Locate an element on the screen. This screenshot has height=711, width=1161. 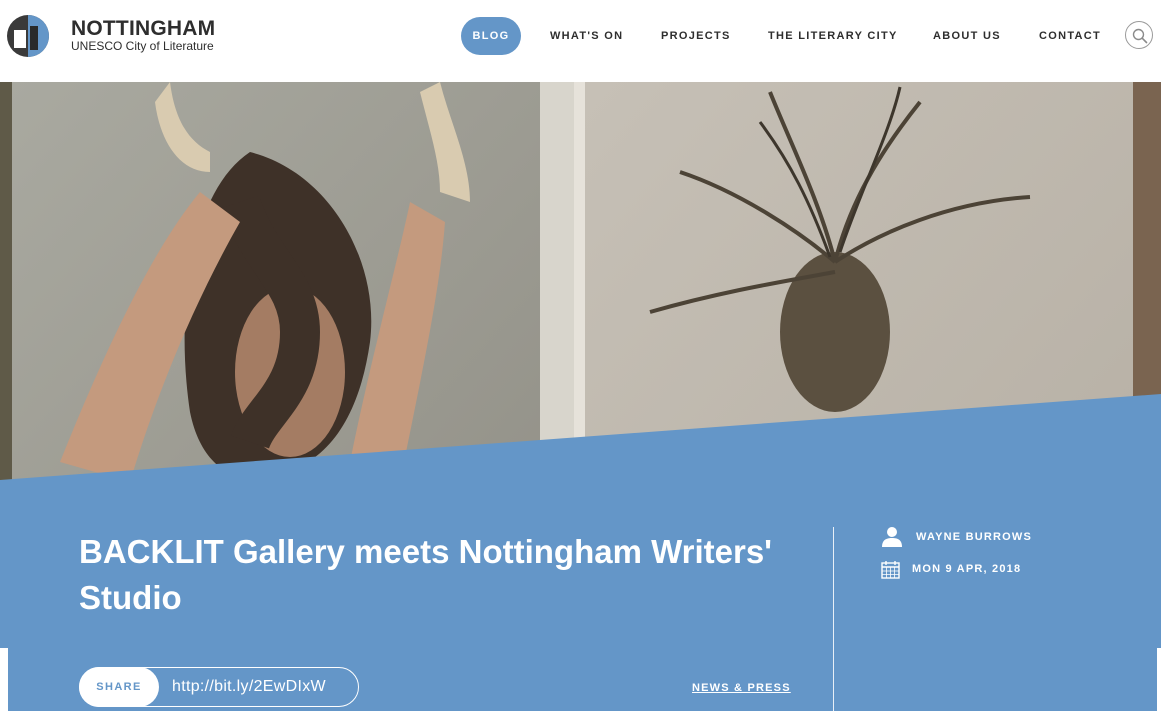
divider is located at coordinates (833, 619).